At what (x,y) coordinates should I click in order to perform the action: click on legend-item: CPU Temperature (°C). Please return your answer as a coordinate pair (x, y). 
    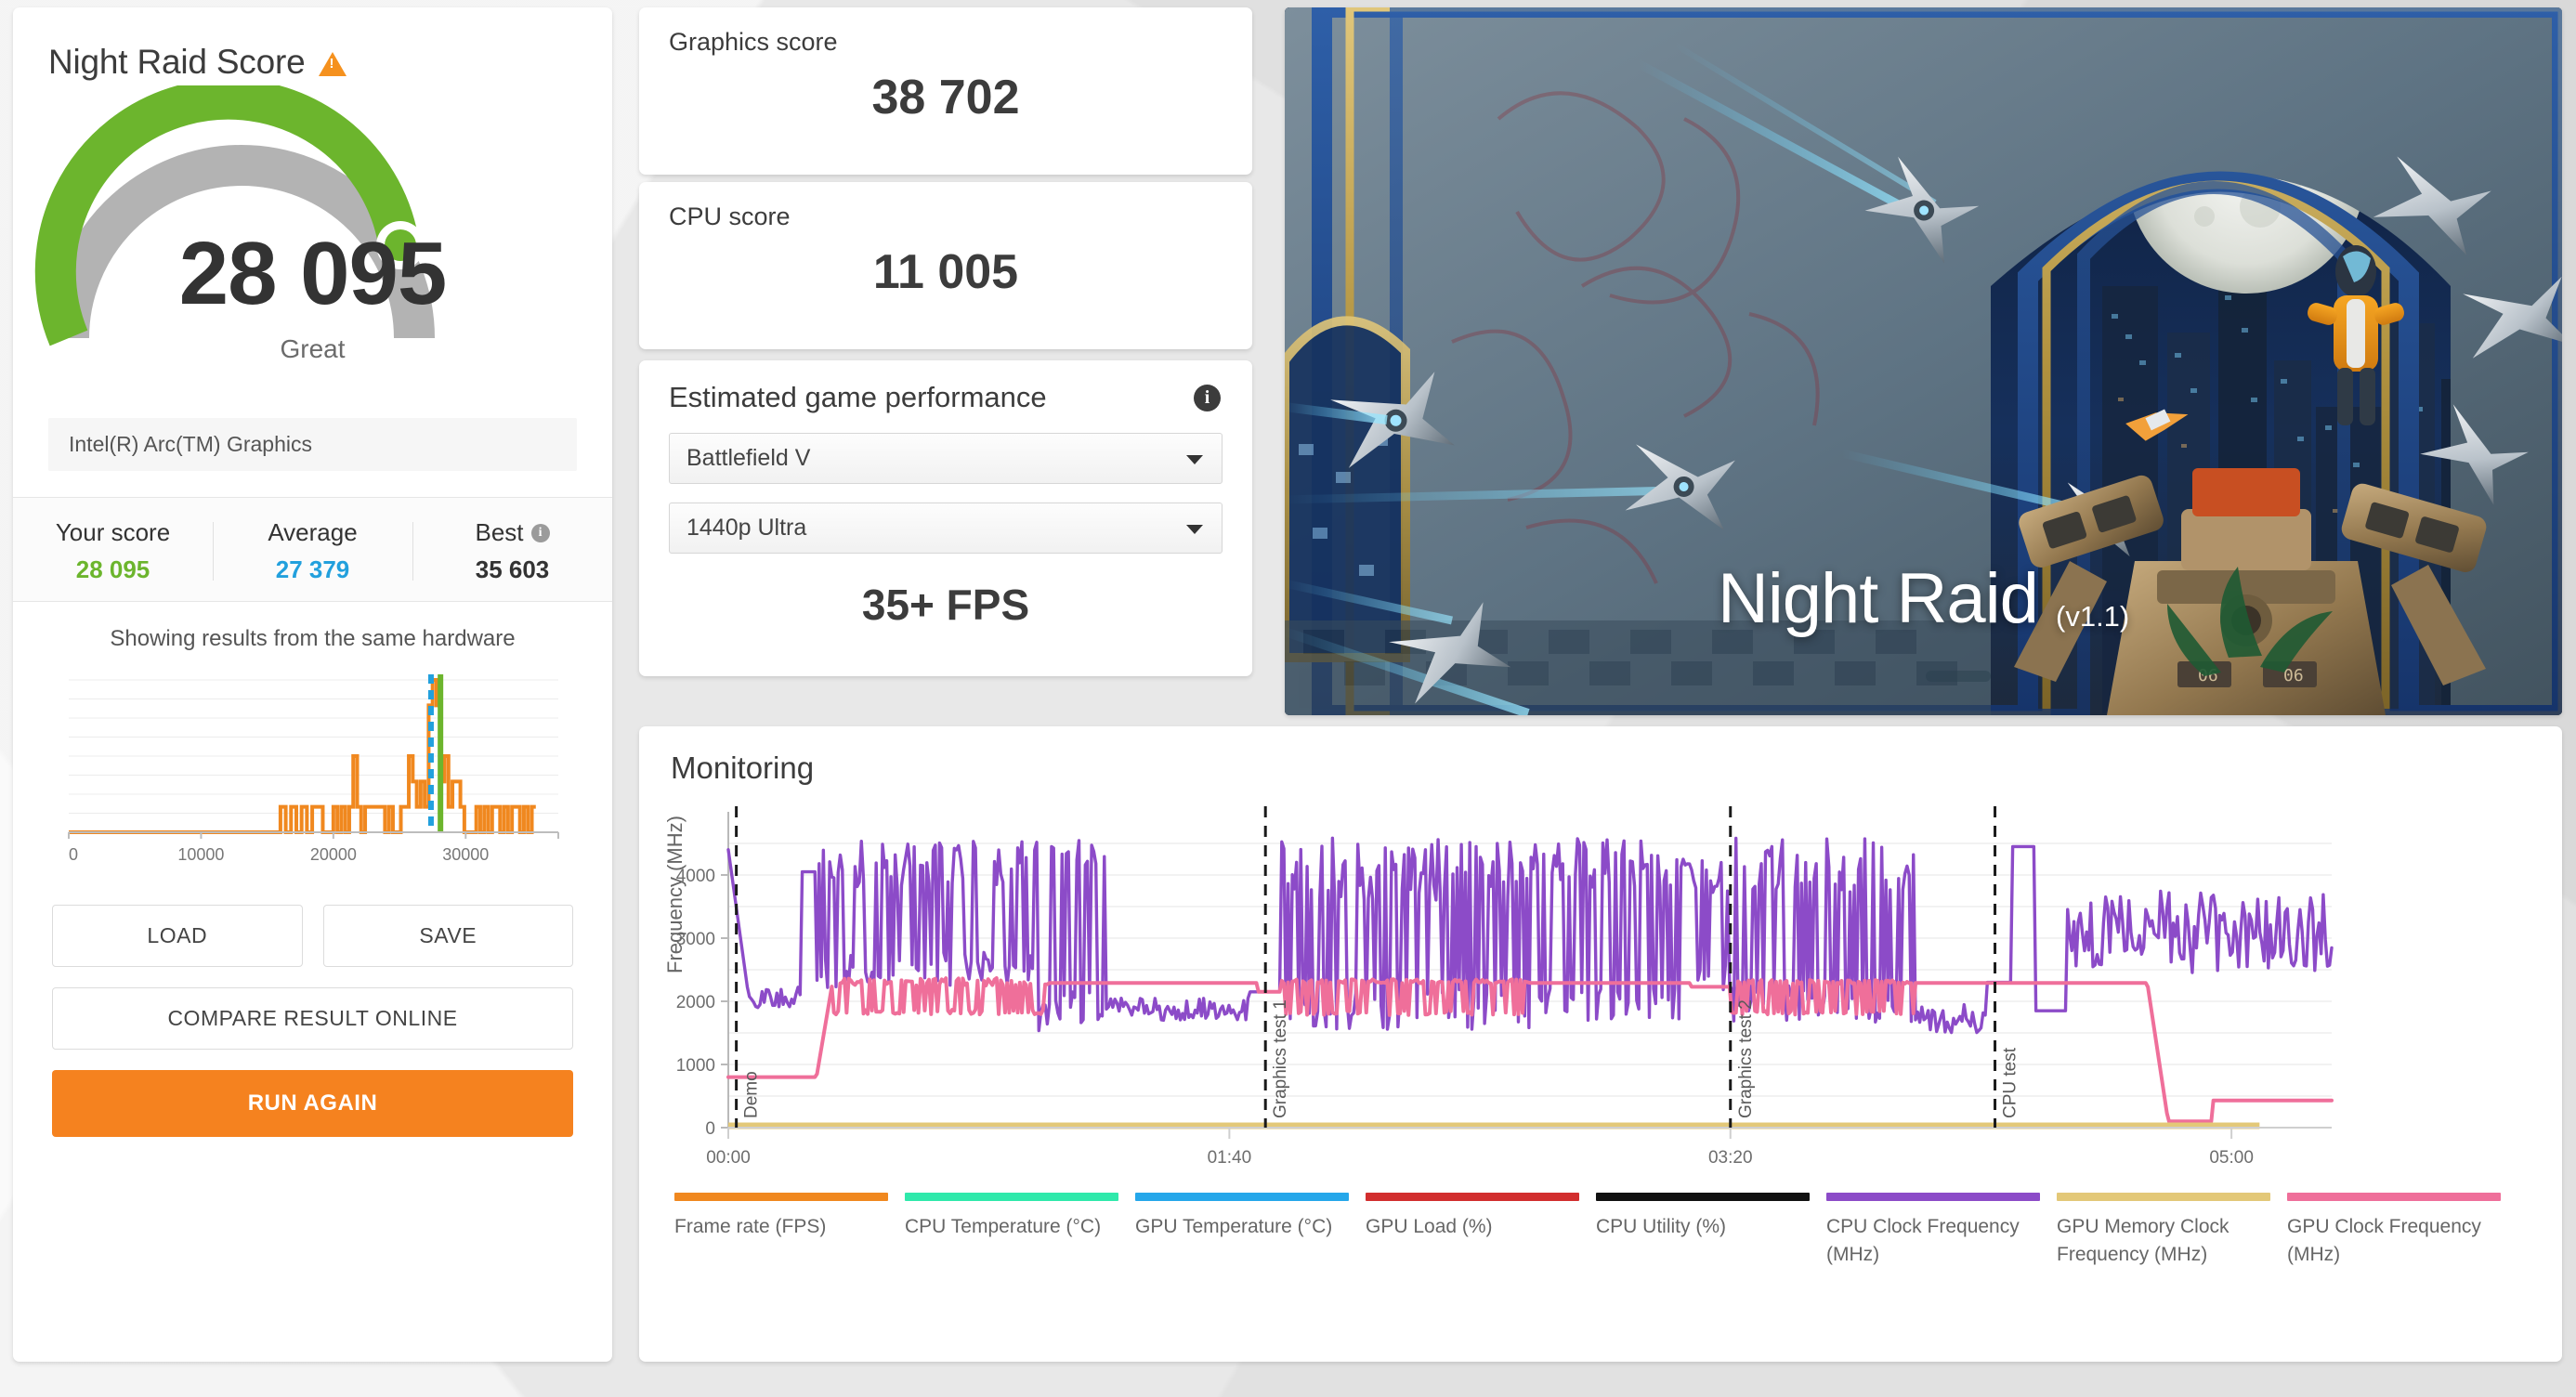
    Looking at the image, I should click on (1020, 1231).